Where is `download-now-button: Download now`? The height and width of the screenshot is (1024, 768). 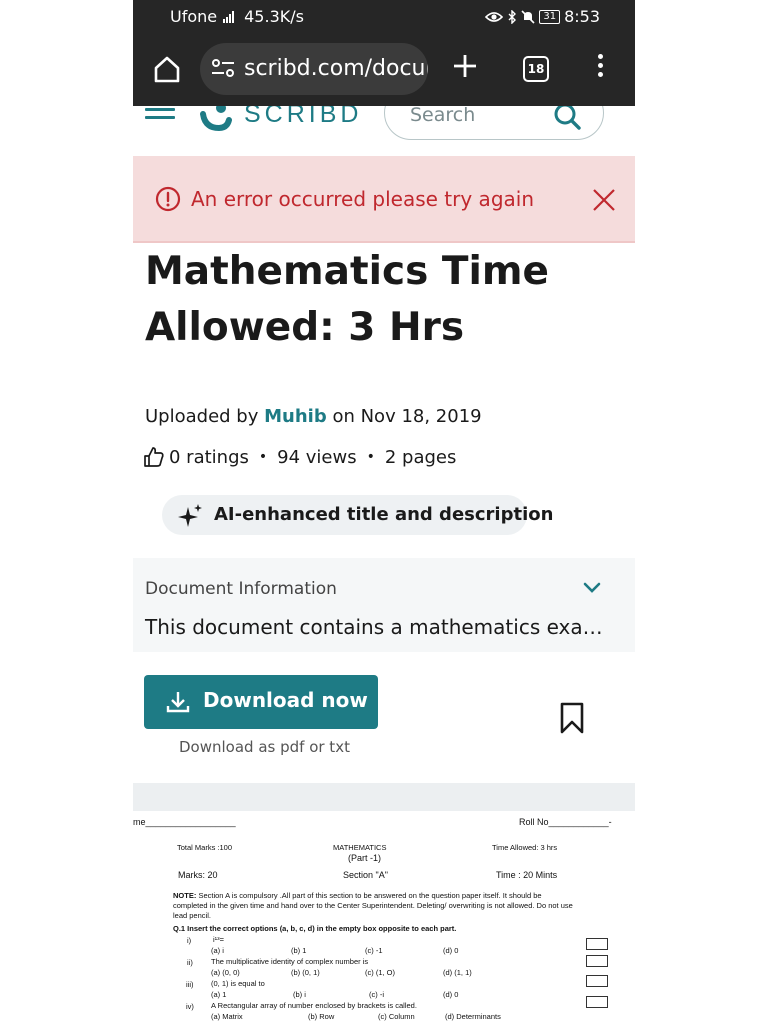 download-now-button: Download now is located at coordinates (261, 702).